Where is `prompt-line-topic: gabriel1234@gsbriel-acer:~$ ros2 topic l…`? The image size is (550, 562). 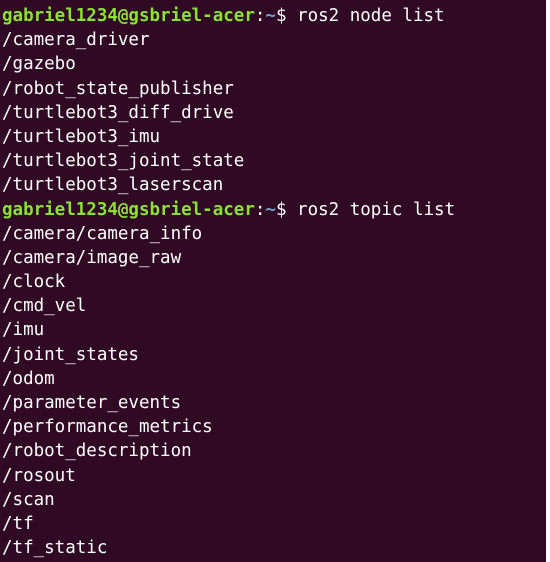 prompt-line-topic: gabriel1234@gsbriel-acer:~$ ros2 topic l… is located at coordinates (274, 210).